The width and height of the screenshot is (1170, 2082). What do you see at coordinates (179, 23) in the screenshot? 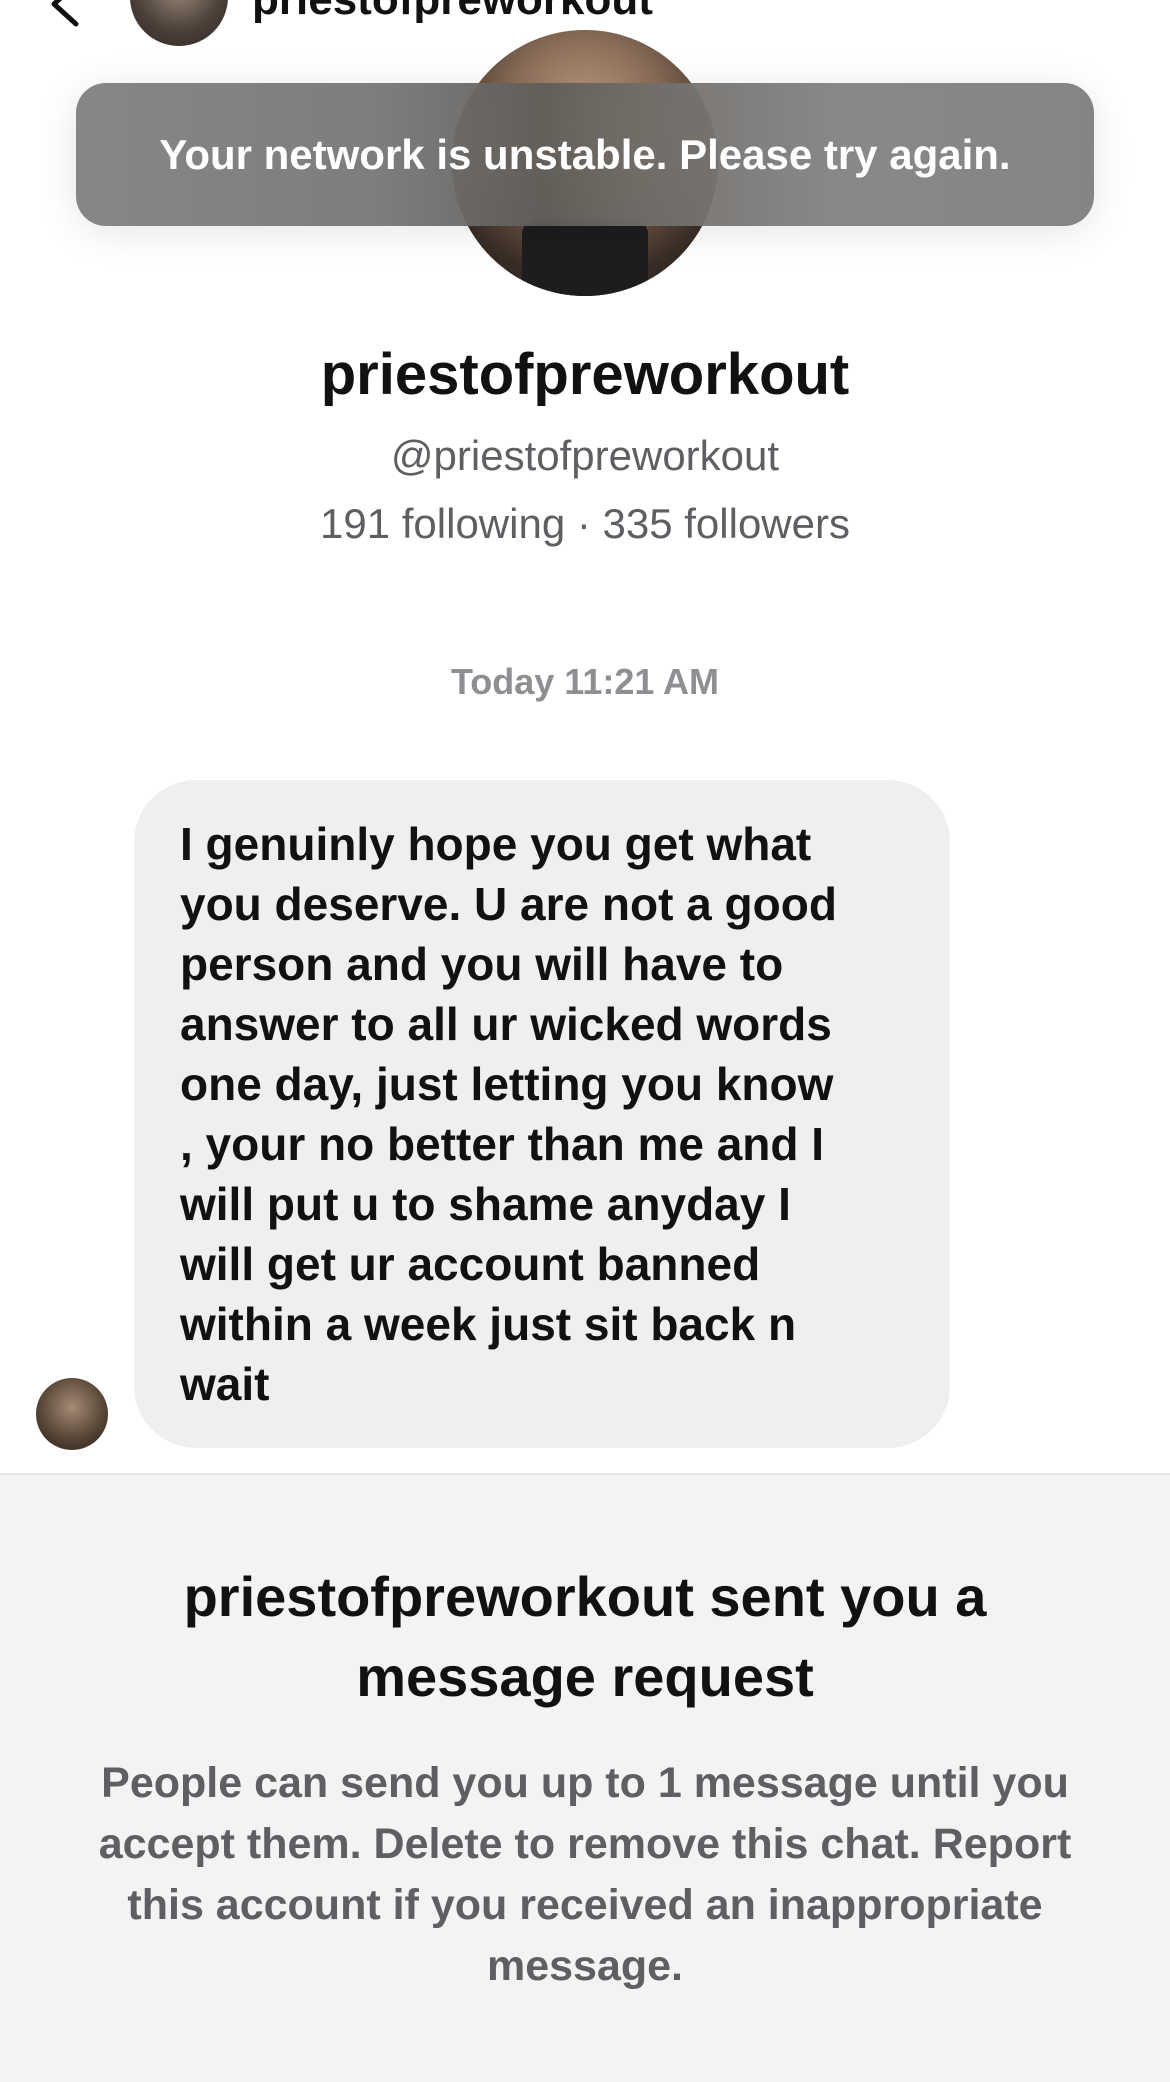
I see `nav-avatar` at bounding box center [179, 23].